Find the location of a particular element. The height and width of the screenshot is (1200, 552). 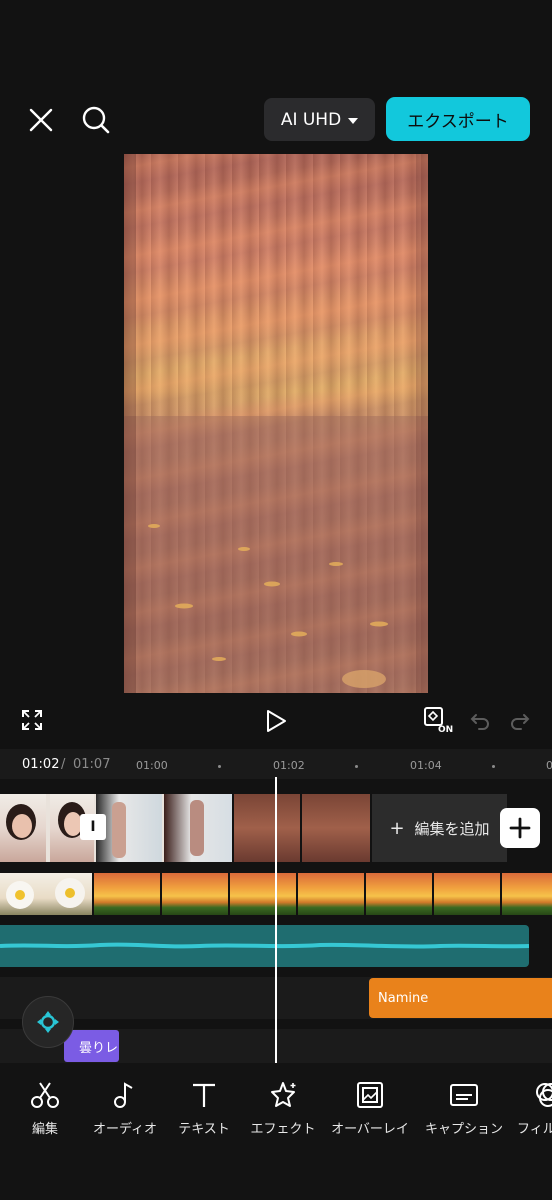

audio-waveform is located at coordinates (264, 945).